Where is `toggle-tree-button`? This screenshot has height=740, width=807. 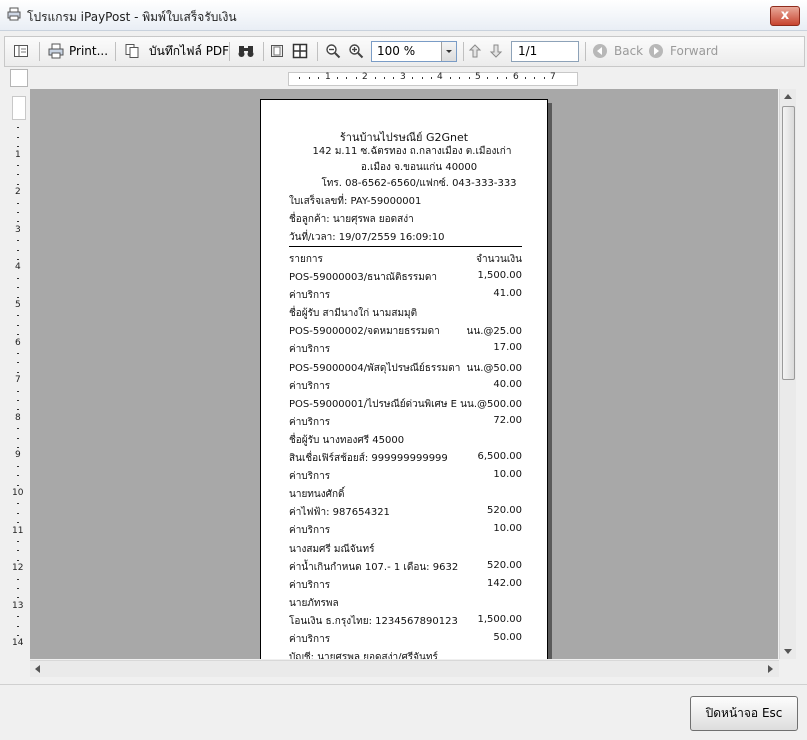 toggle-tree-button is located at coordinates (21, 51).